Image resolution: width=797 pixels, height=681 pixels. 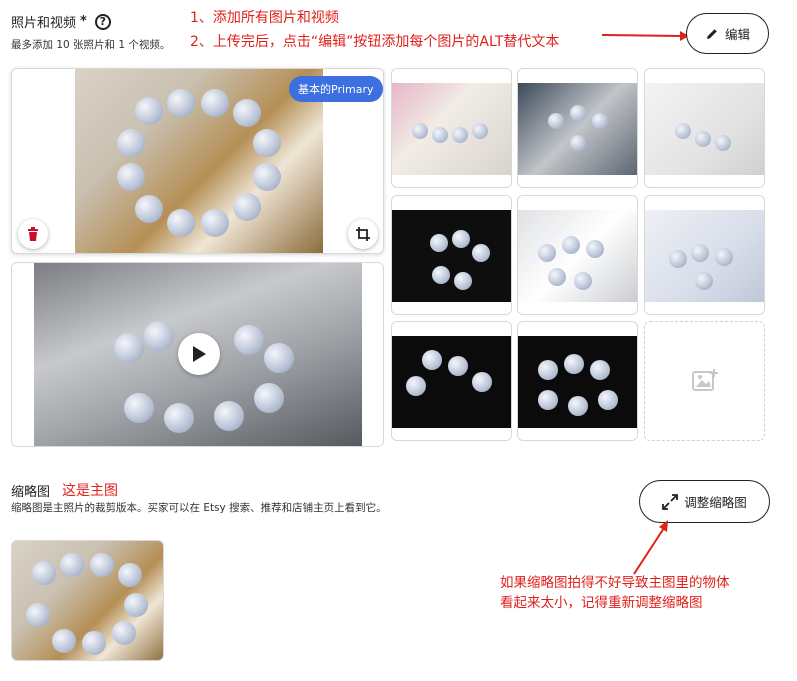 What do you see at coordinates (83, 21) in the screenshot?
I see `required-mark: *` at bounding box center [83, 21].